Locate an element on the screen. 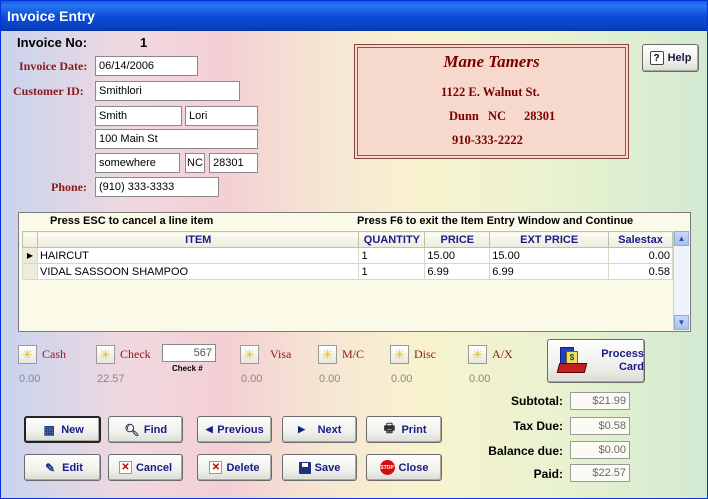 The height and width of the screenshot is (499, 708). check-number-label: Check # is located at coordinates (187, 368).